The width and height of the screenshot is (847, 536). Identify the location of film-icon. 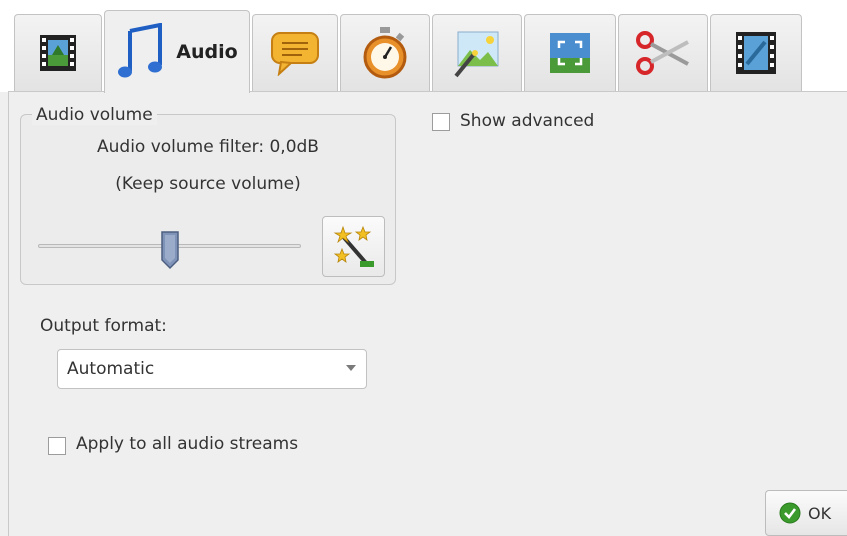
(58, 53).